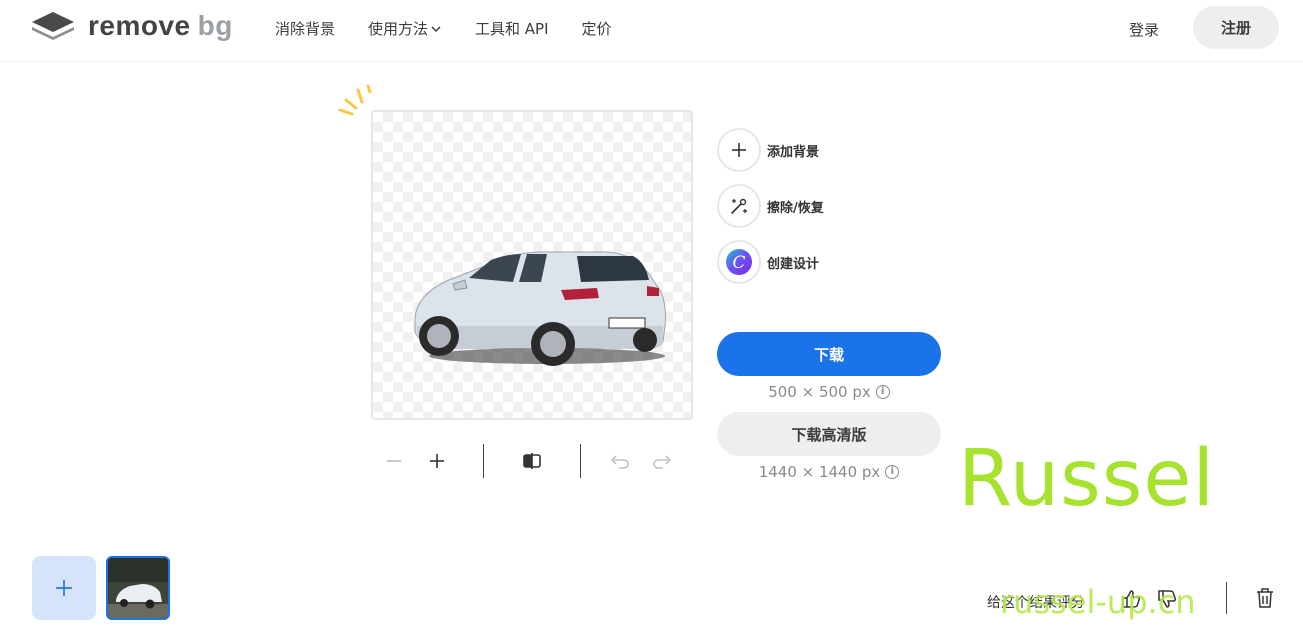 The height and width of the screenshot is (639, 1303). What do you see at coordinates (1265, 598) in the screenshot?
I see `trash-icon` at bounding box center [1265, 598].